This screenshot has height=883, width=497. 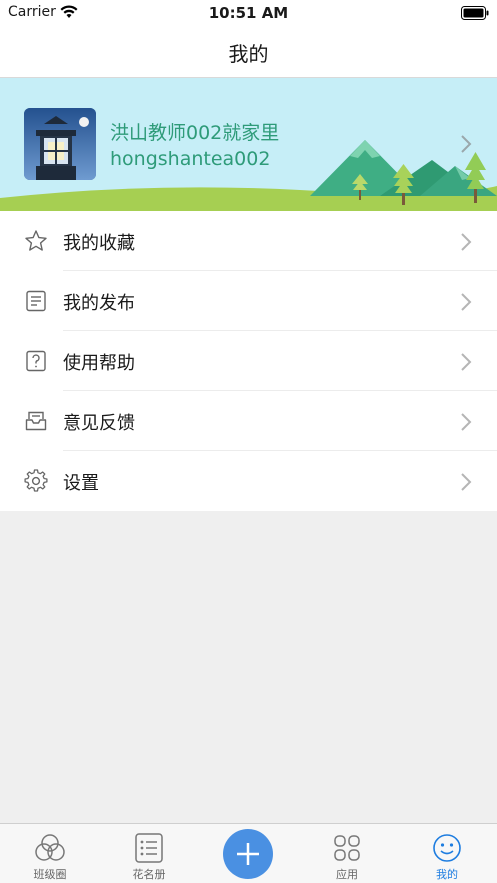 I want to click on add-button, so click(x=248, y=854).